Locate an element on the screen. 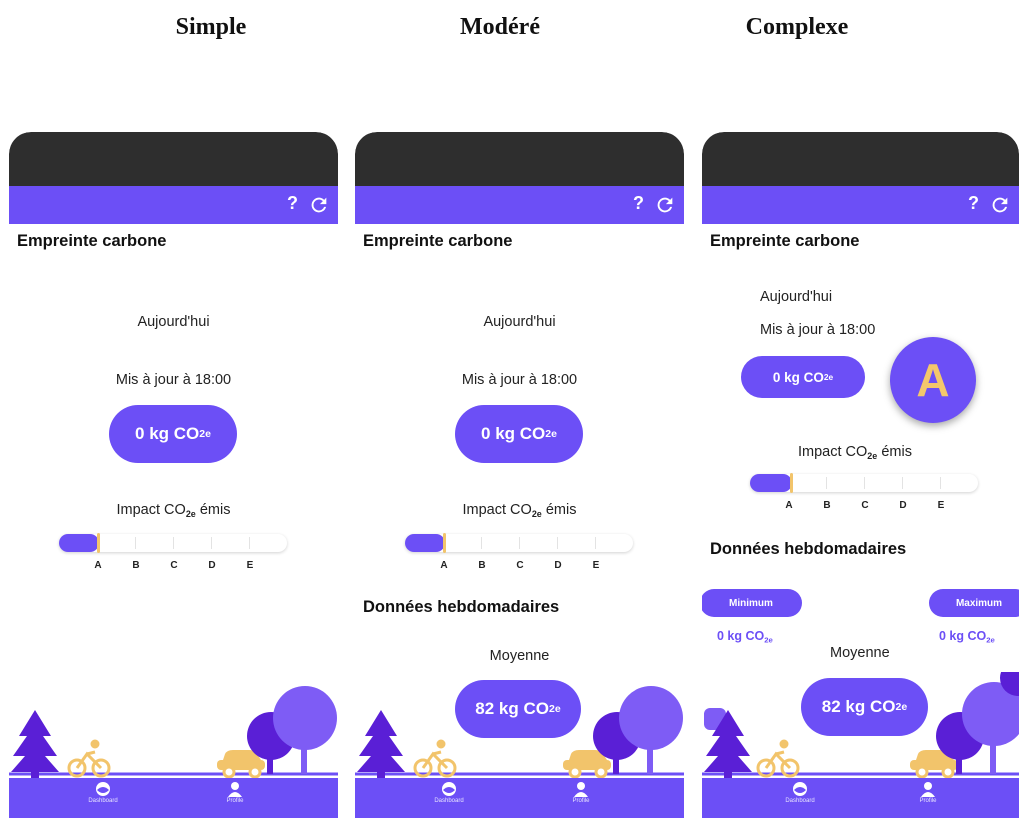  column-title-simple: Simple is located at coordinates (211, 27).